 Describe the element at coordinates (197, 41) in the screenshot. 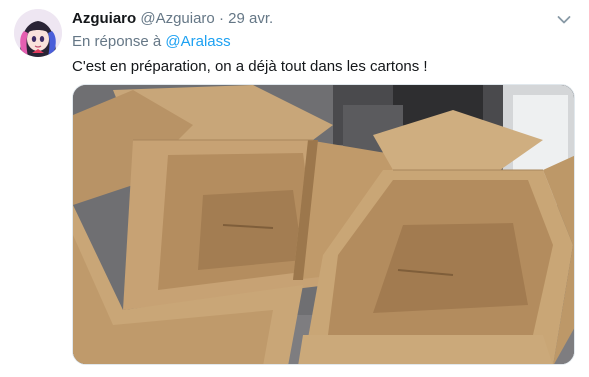

I see `reply-to-link: @Aralass` at that location.